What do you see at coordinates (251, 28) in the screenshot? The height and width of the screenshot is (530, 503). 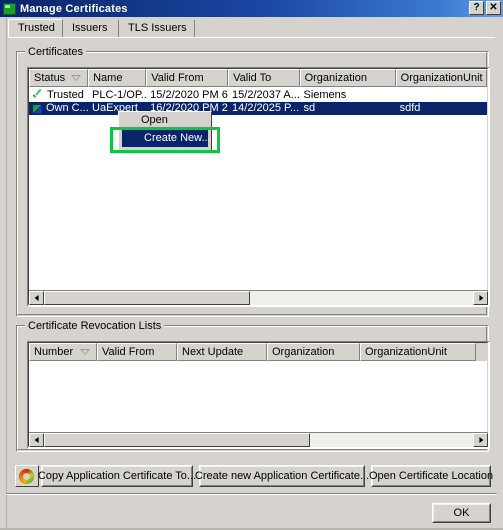 I see `tab-strip: Trusted Issuers TLS Issuers` at bounding box center [251, 28].